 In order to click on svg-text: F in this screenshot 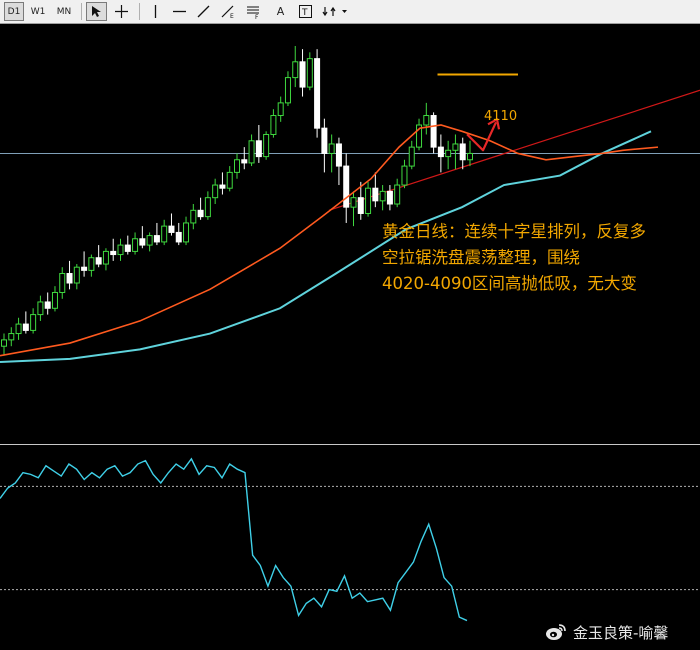, I will do `click(257, 16)`.